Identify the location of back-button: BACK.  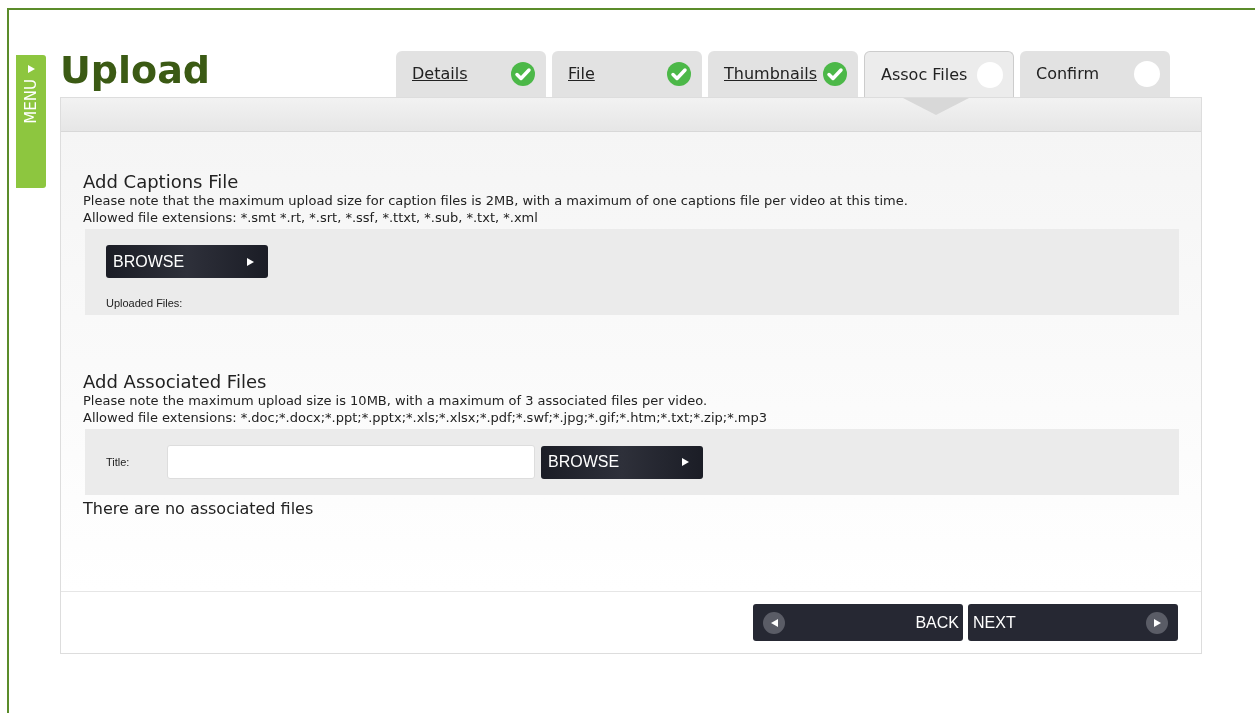
(858, 622).